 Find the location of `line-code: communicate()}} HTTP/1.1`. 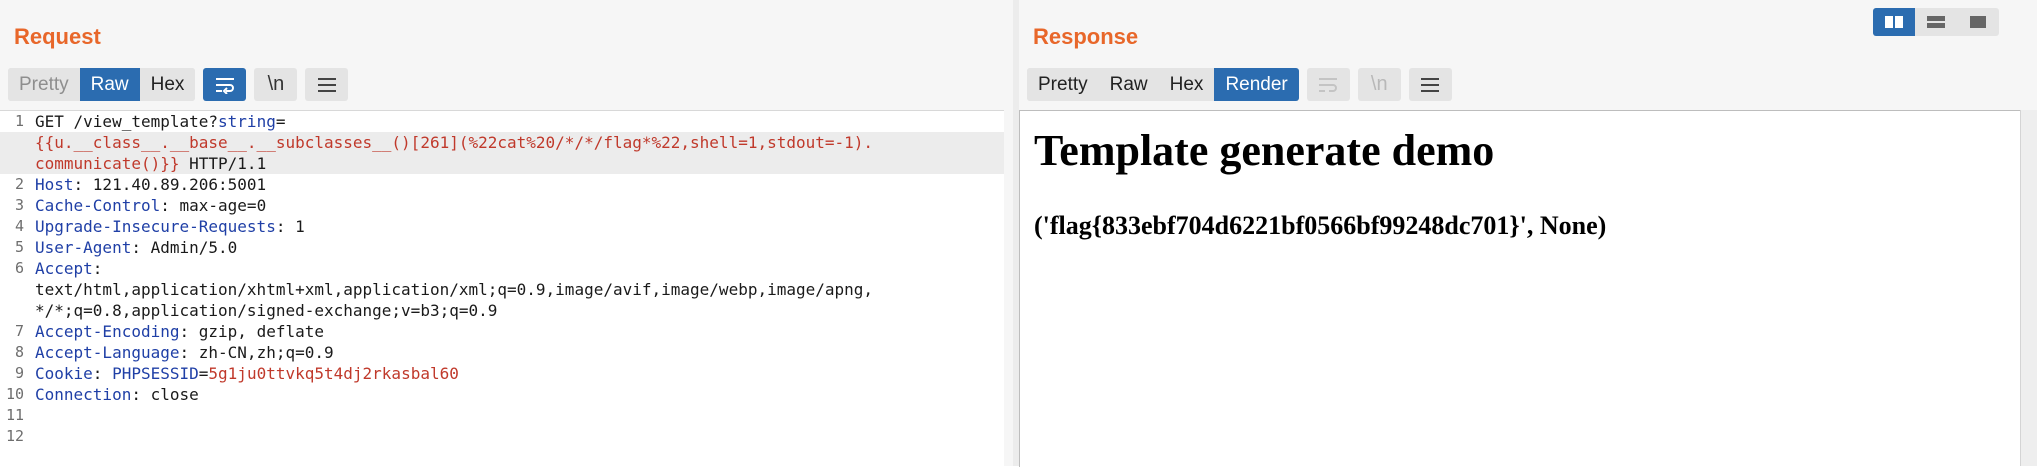

line-code: communicate()}} HTTP/1.1 is located at coordinates (519, 163).